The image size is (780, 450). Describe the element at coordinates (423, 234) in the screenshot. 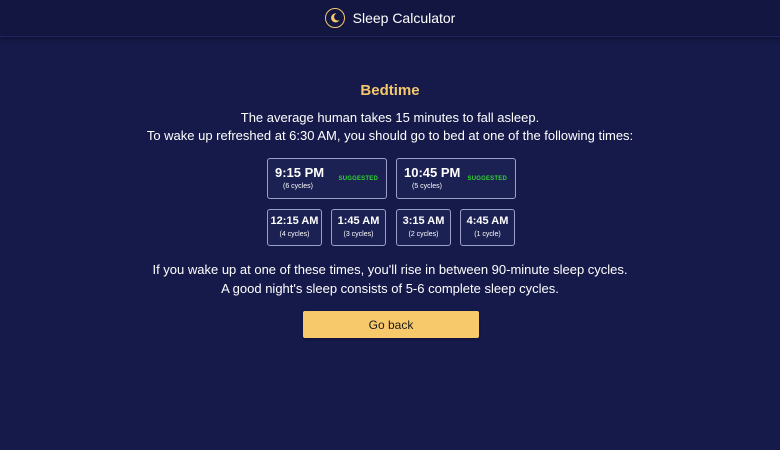

I see `bedtime-cycles: (2 cycles)` at that location.